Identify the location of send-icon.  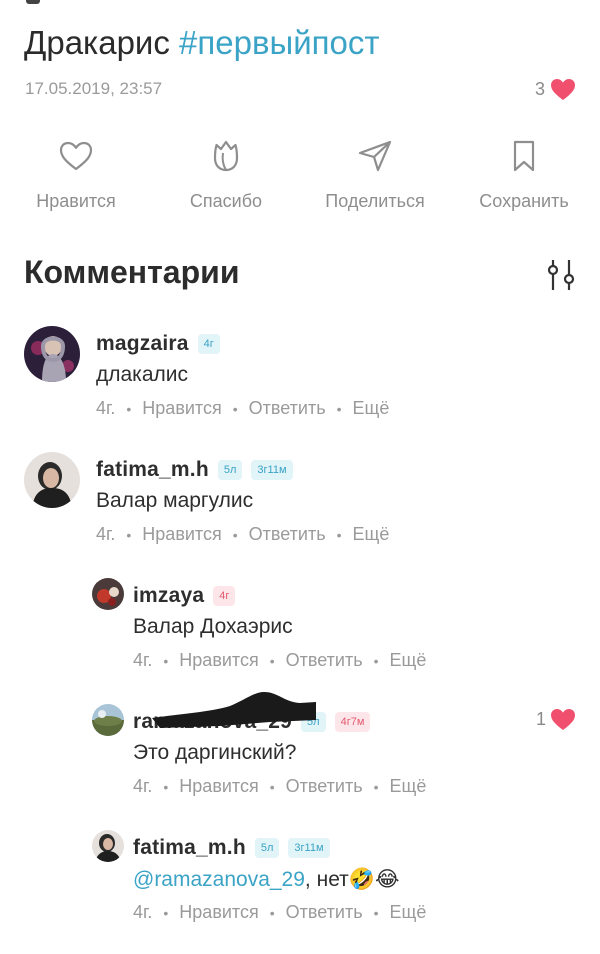
(375, 156).